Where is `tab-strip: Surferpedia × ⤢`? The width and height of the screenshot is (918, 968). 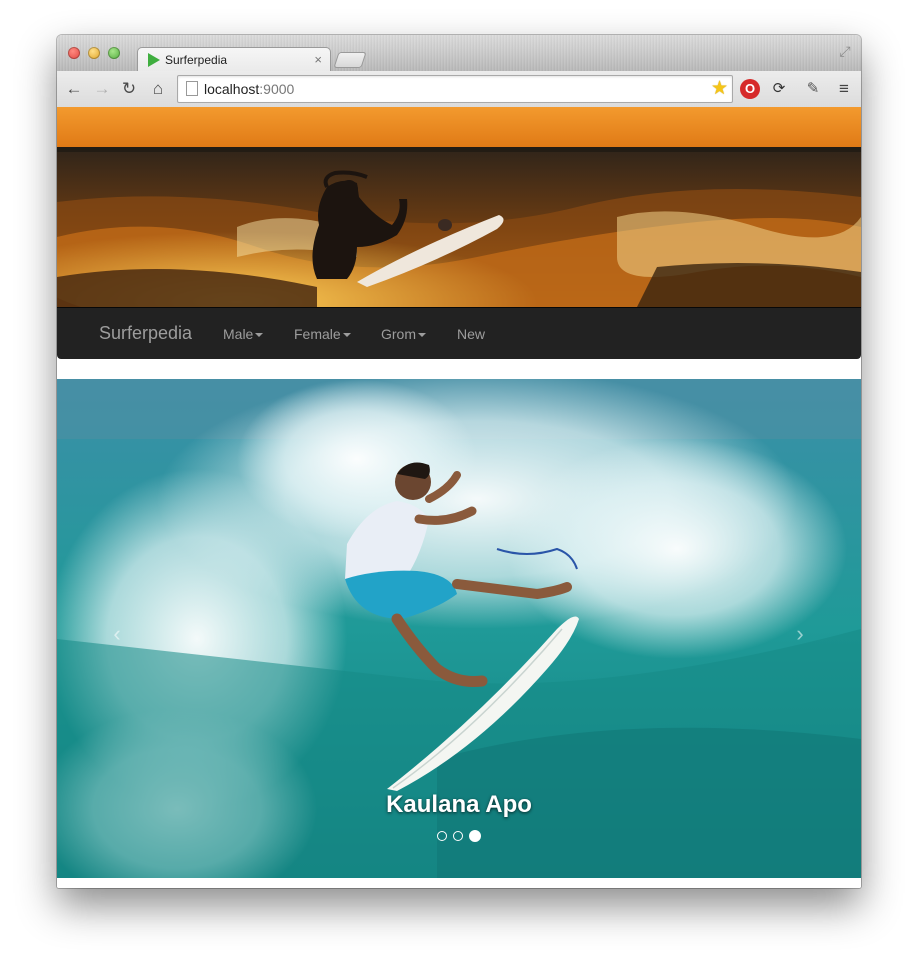 tab-strip: Surferpedia × ⤢ is located at coordinates (459, 53).